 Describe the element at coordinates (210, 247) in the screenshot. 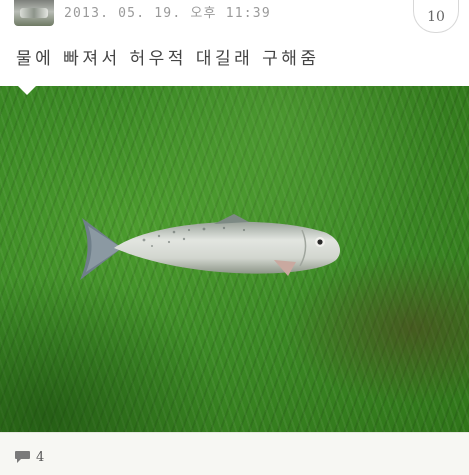

I see `fish-image` at that location.